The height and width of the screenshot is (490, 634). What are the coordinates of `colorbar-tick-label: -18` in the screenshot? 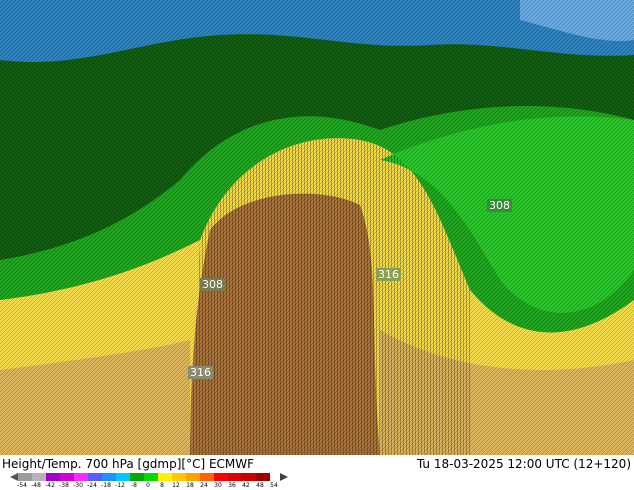 It's located at (106, 485).